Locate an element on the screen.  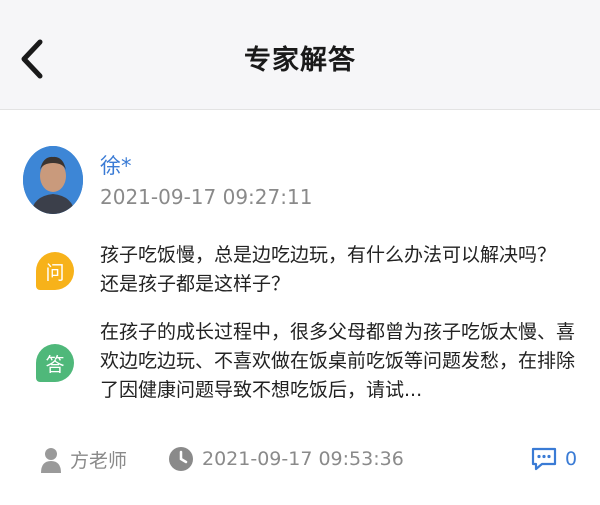
answer-badge: 答 is located at coordinates (55, 363).